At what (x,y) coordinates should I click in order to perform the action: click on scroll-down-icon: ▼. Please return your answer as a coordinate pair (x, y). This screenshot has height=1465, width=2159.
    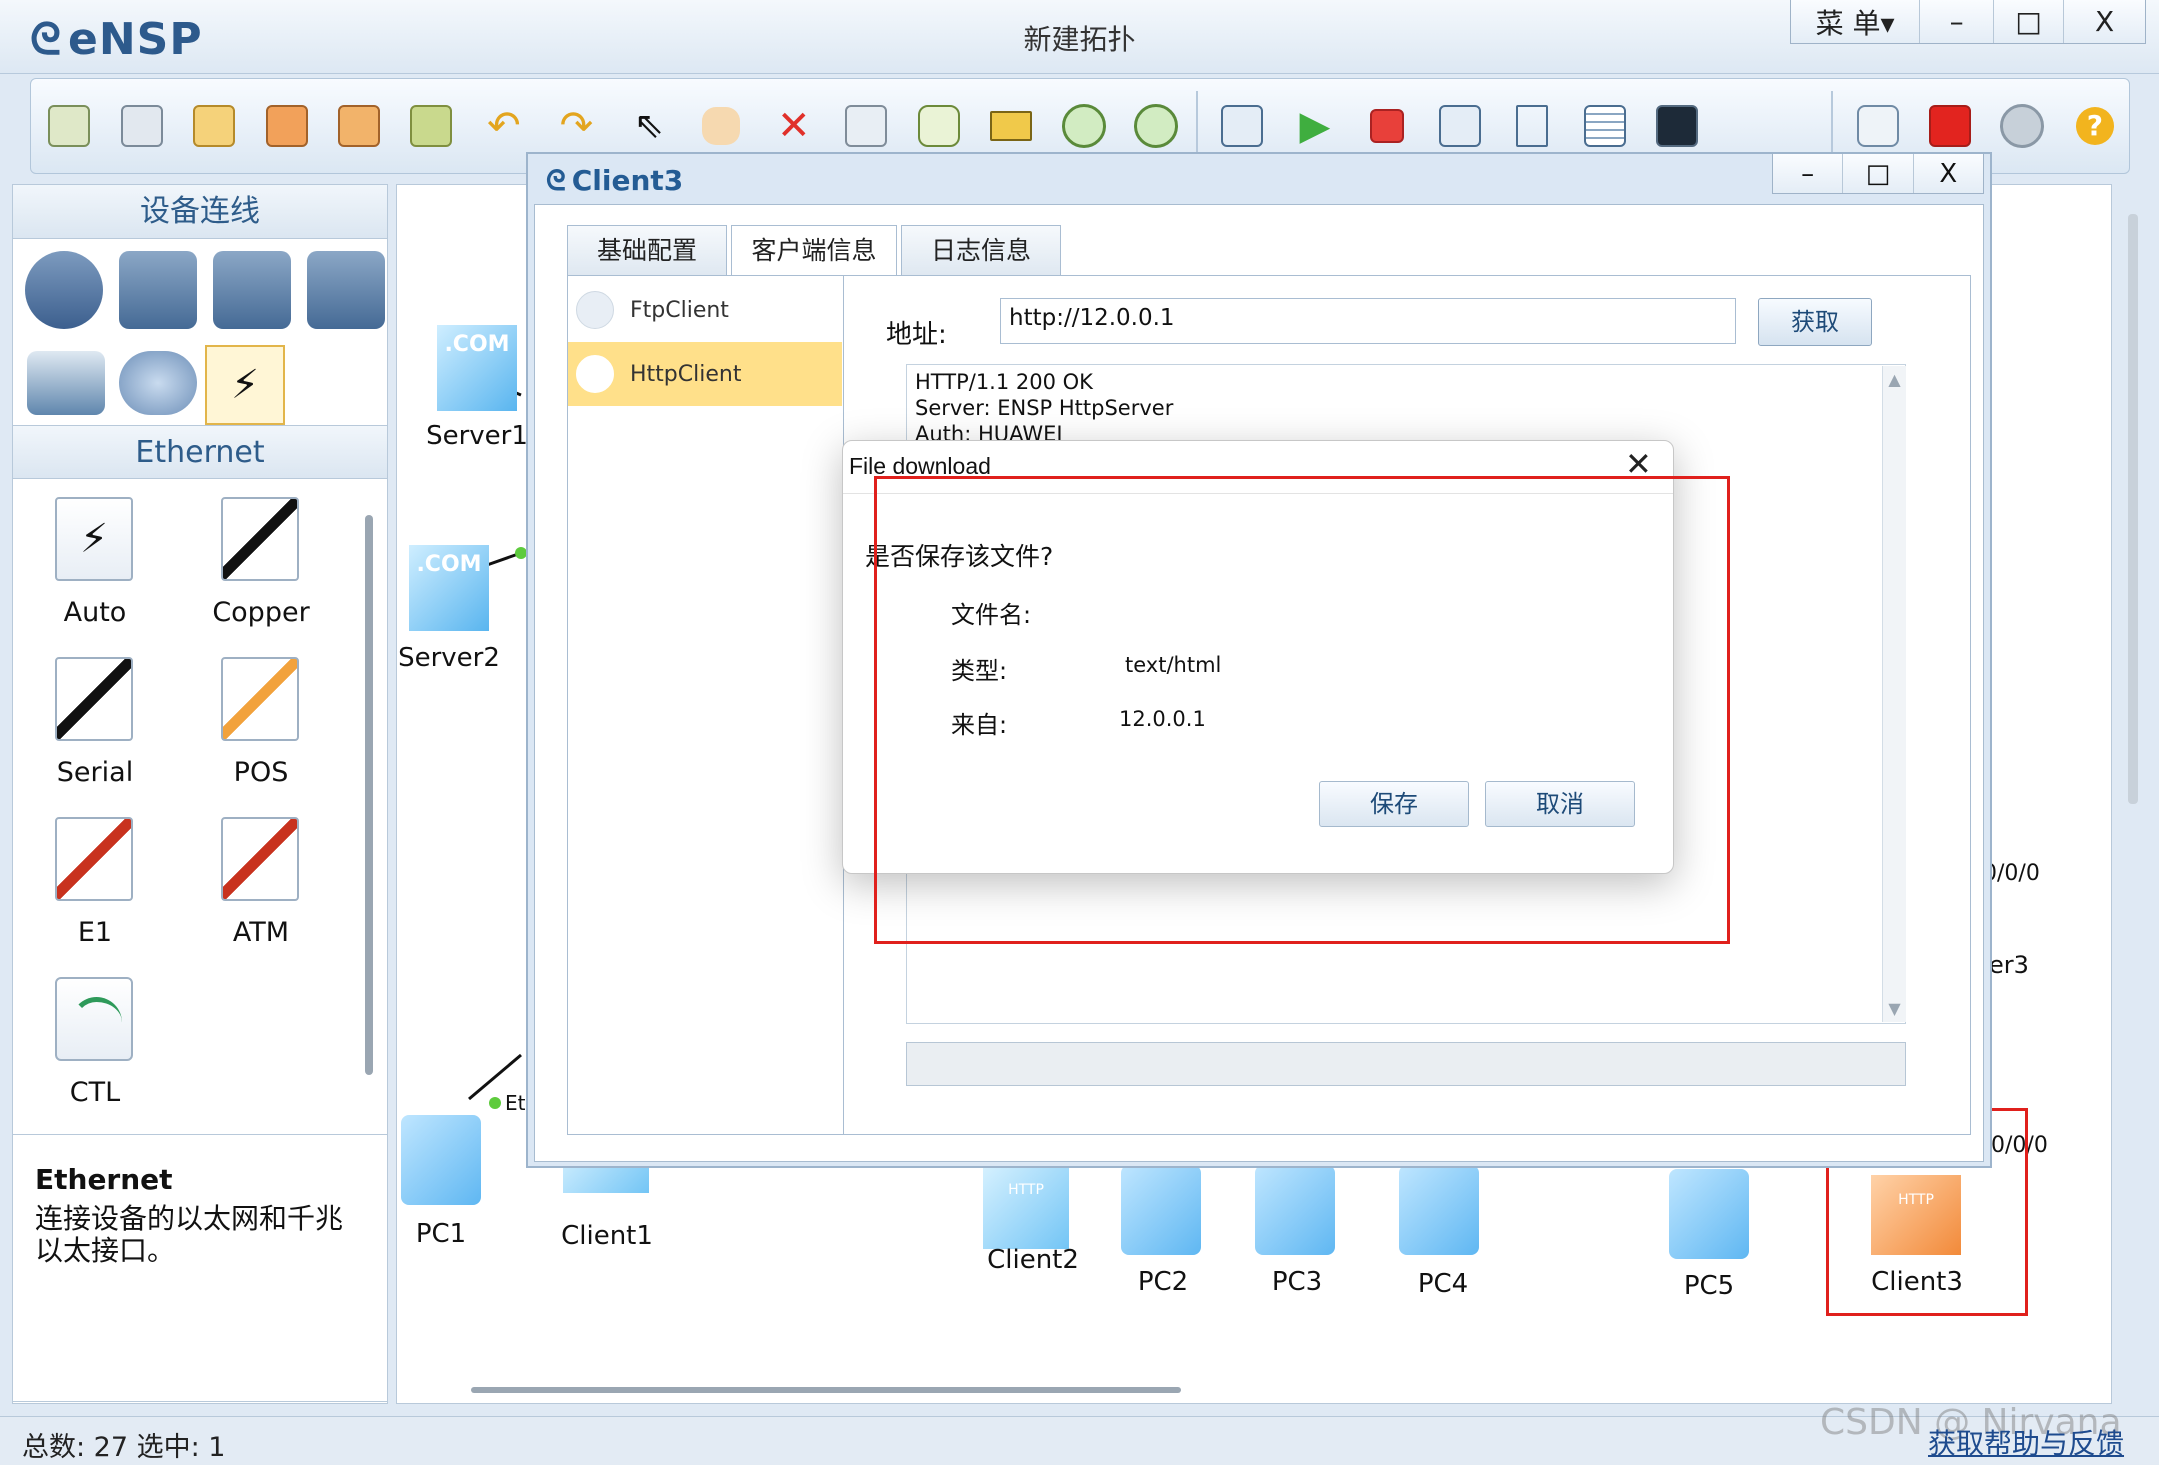
    Looking at the image, I should click on (1894, 1008).